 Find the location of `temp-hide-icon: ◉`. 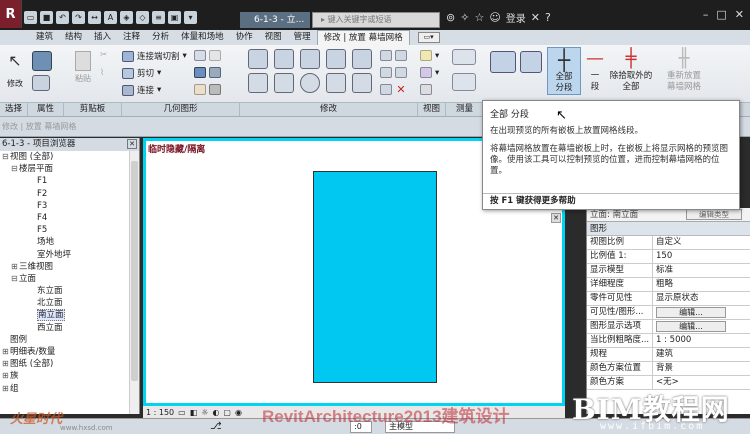

temp-hide-icon: ◉ is located at coordinates (238, 412).